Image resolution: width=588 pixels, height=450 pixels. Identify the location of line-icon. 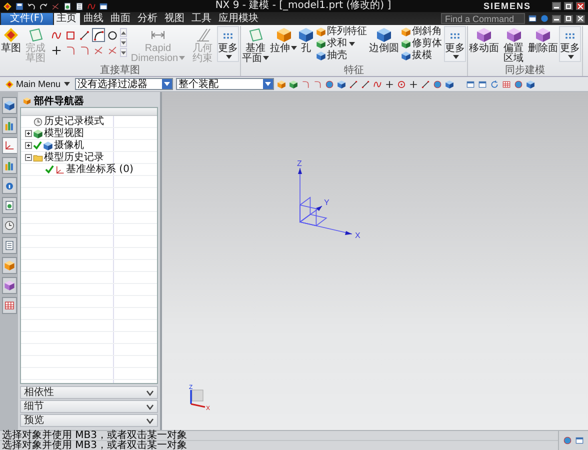
(353, 84).